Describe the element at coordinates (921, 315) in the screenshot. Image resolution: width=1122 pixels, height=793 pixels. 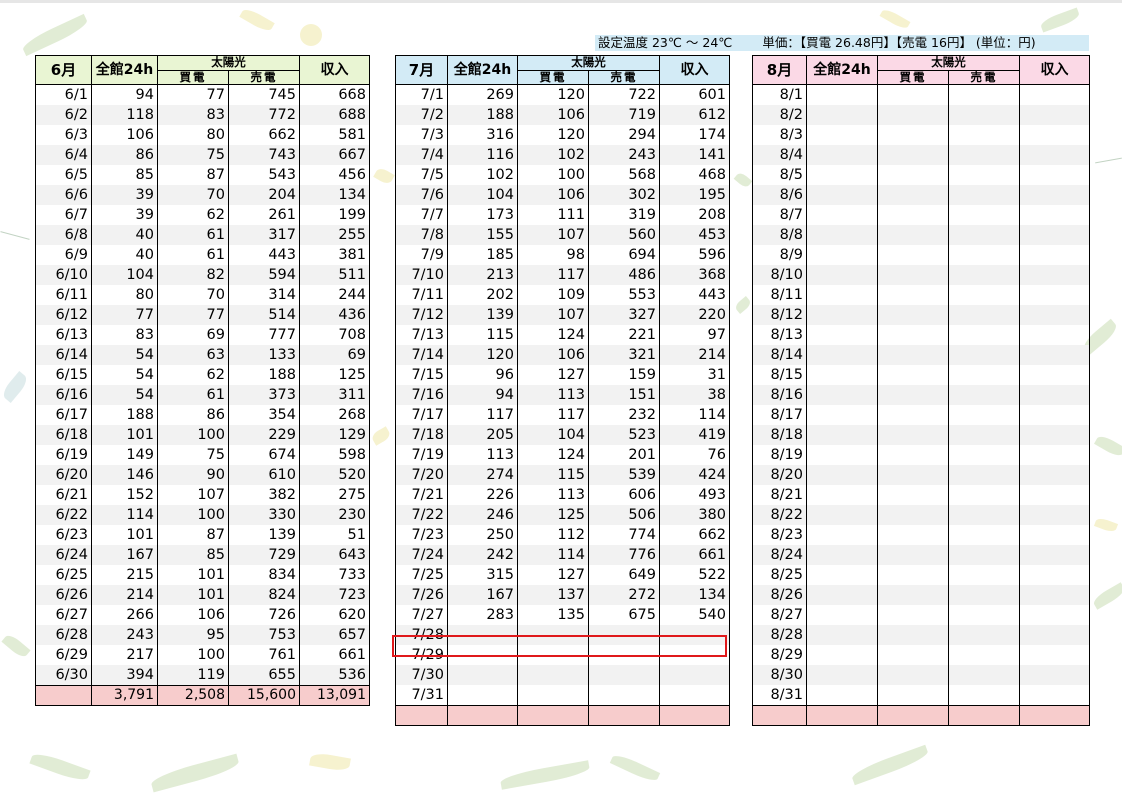
I see `table-row: 8/12` at that location.